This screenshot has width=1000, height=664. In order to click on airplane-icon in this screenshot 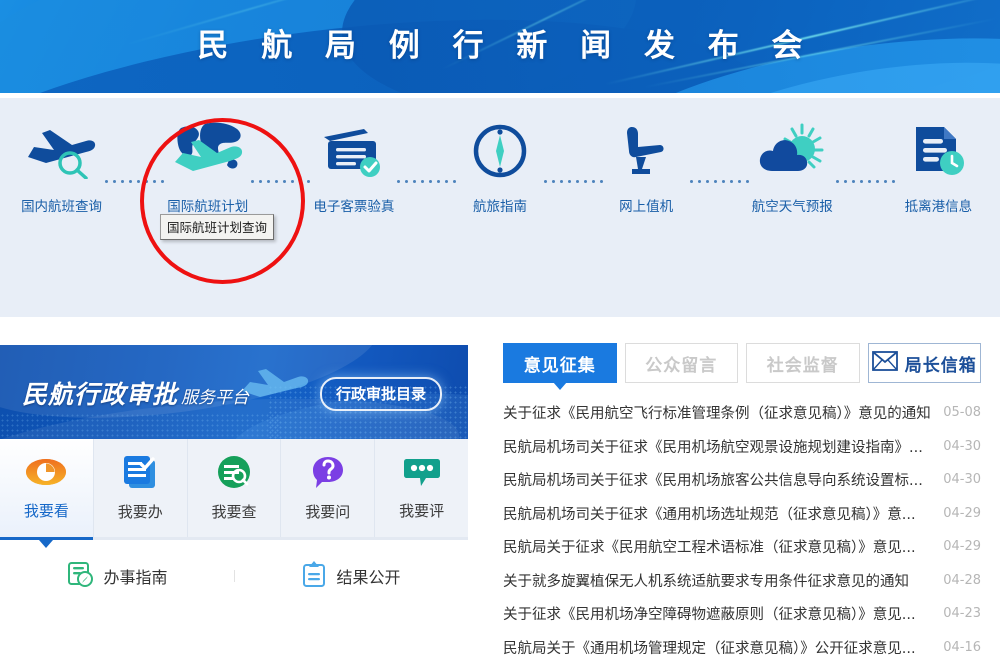, I will do `click(275, 385)`.